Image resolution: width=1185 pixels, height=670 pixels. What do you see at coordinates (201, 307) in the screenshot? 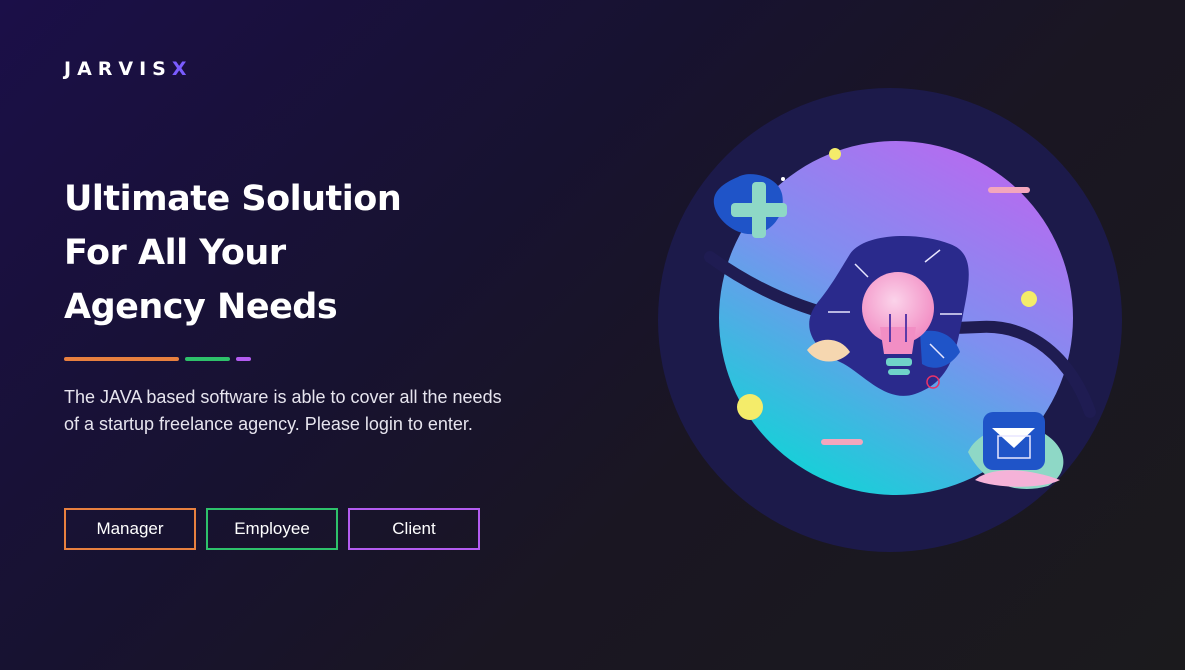
I see `headline-line-3: Agency Needs` at bounding box center [201, 307].